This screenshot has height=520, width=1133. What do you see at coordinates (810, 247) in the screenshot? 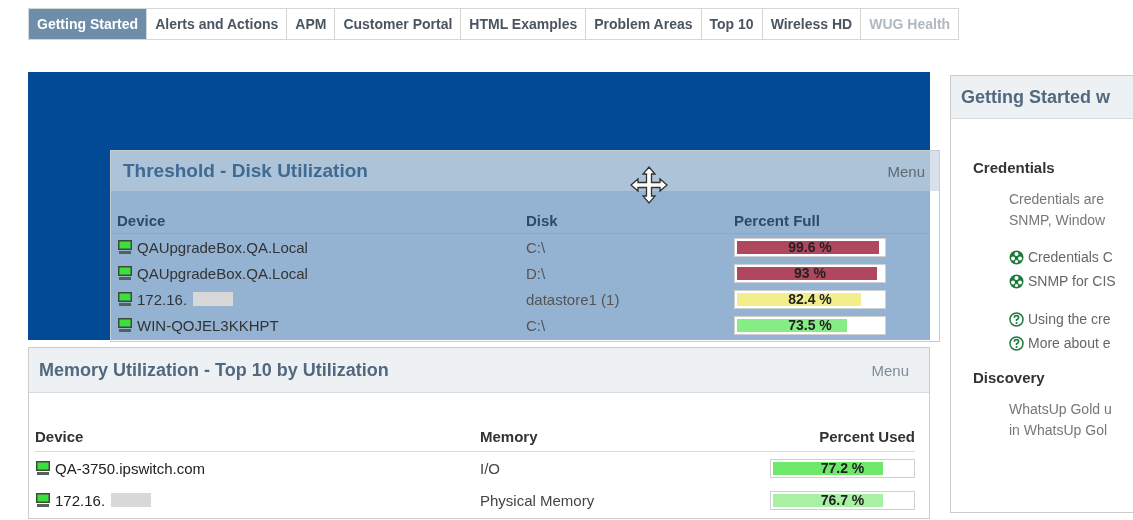
I see `percent-value: 99.6 %` at bounding box center [810, 247].